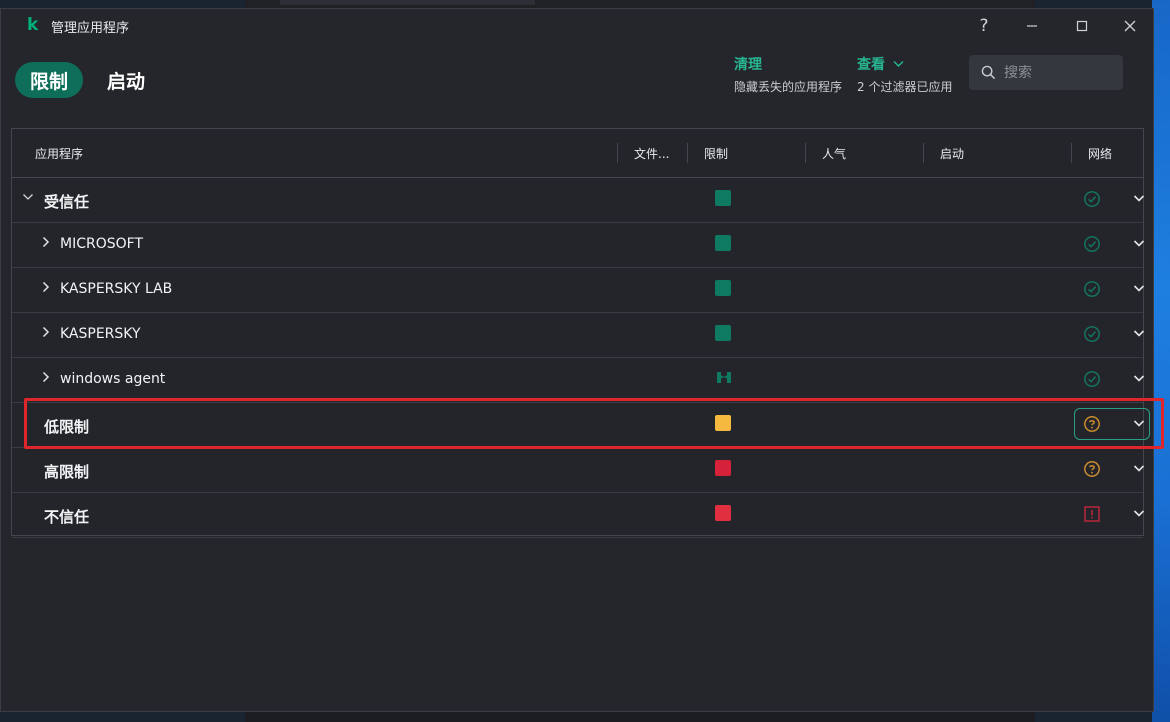  What do you see at coordinates (126, 80) in the screenshot?
I see `tab-startup: 启动` at bounding box center [126, 80].